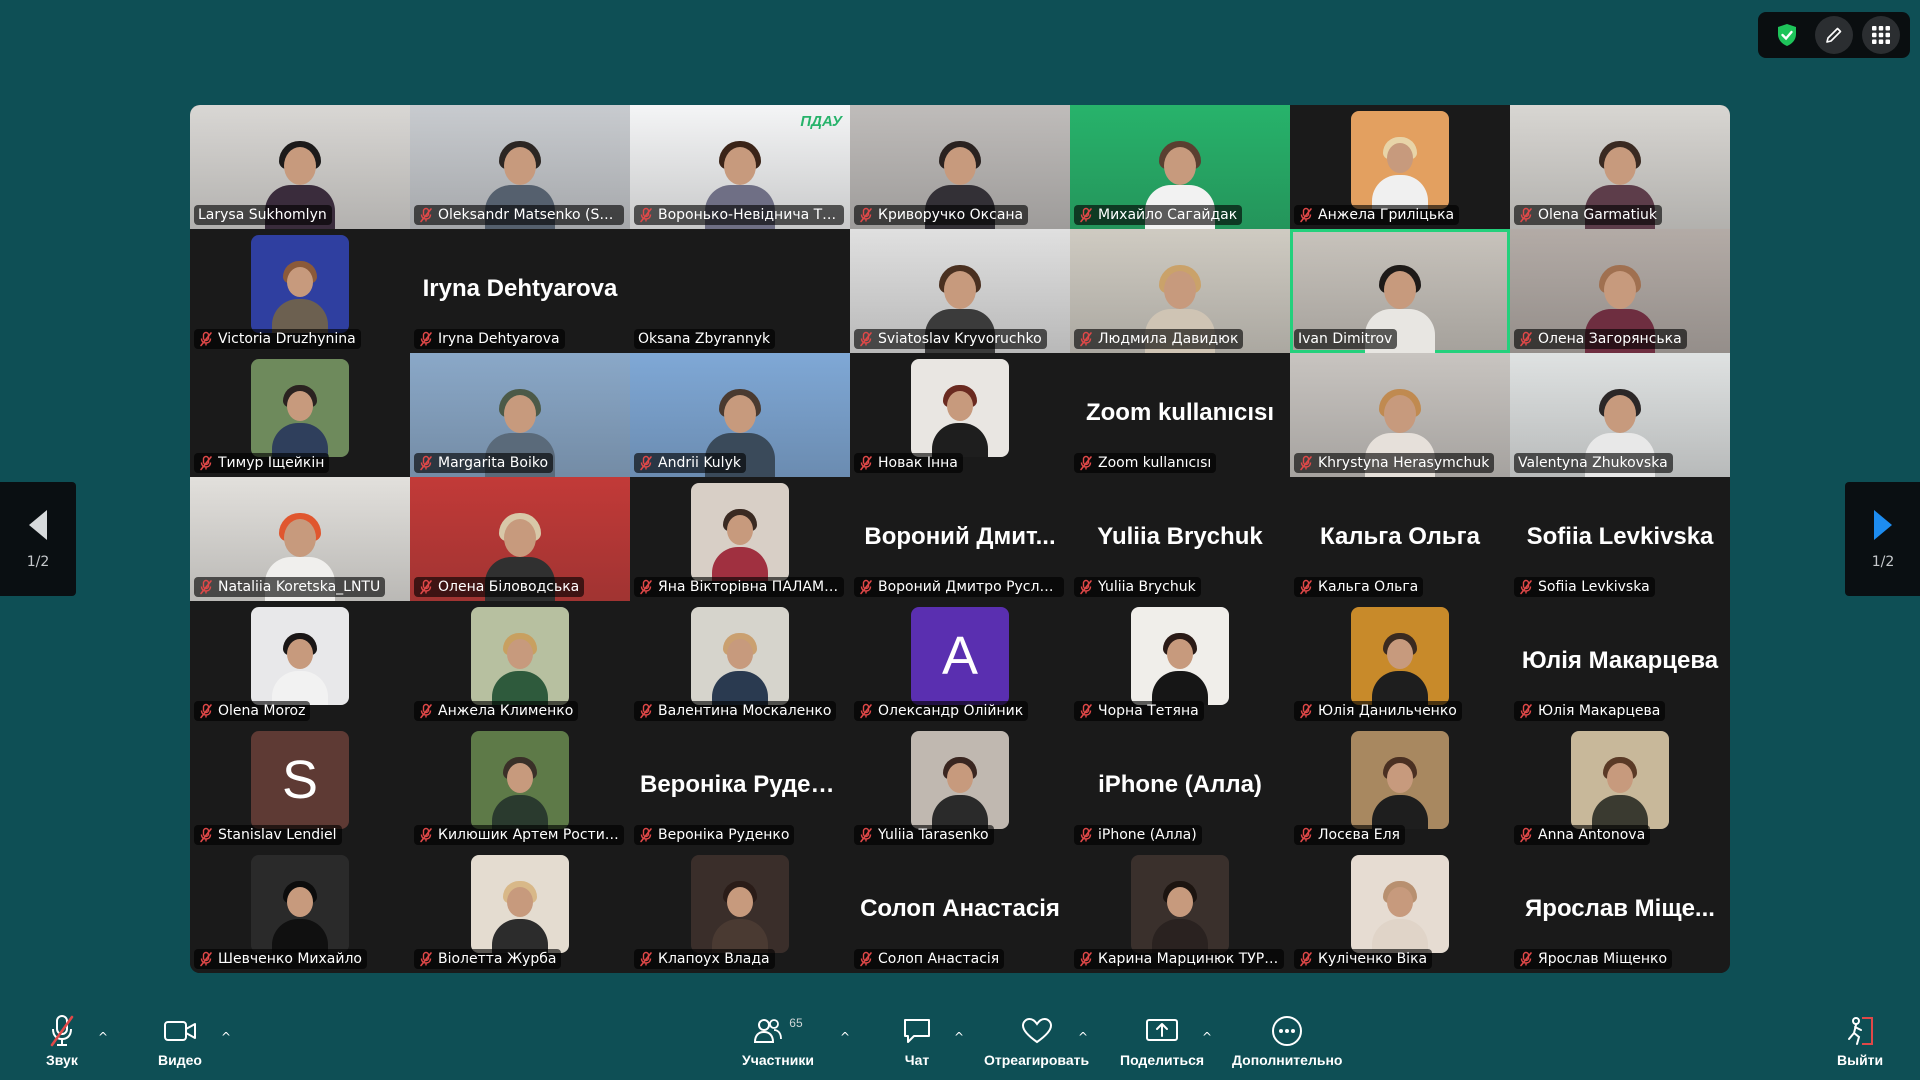  Describe the element at coordinates (300, 539) in the screenshot. I see `participant-tile: Nataliia Koretska_LNTU` at that location.